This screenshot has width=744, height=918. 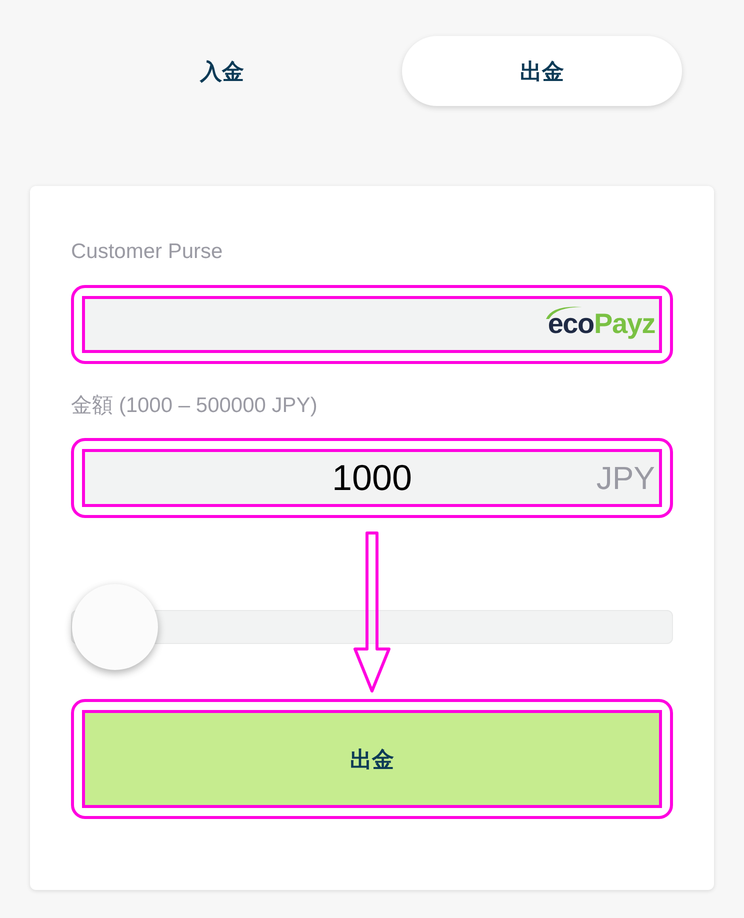 I want to click on tab: 出金, so click(x=542, y=71).